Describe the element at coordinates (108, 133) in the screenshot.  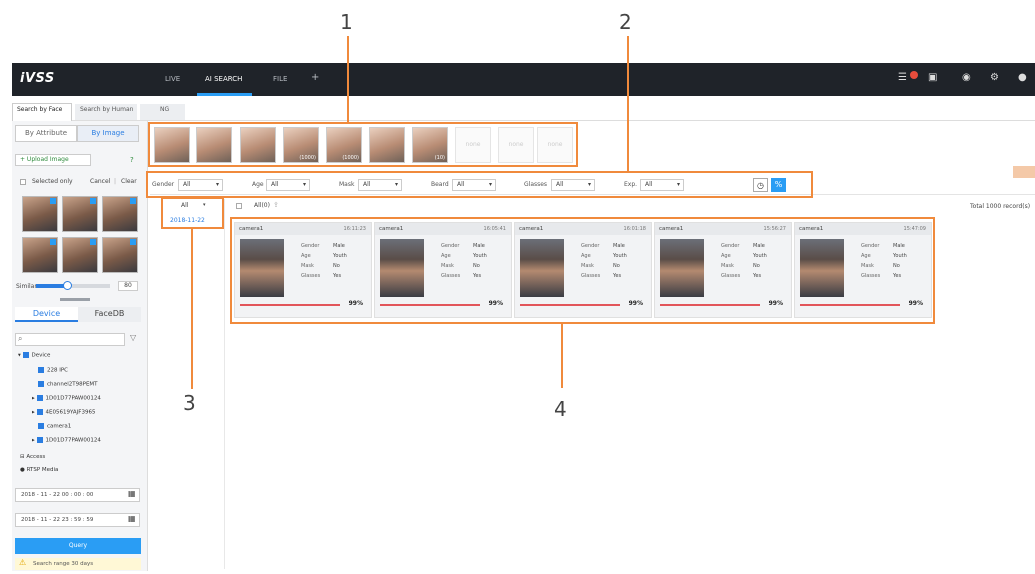
I see `by-image-button: By Image` at that location.